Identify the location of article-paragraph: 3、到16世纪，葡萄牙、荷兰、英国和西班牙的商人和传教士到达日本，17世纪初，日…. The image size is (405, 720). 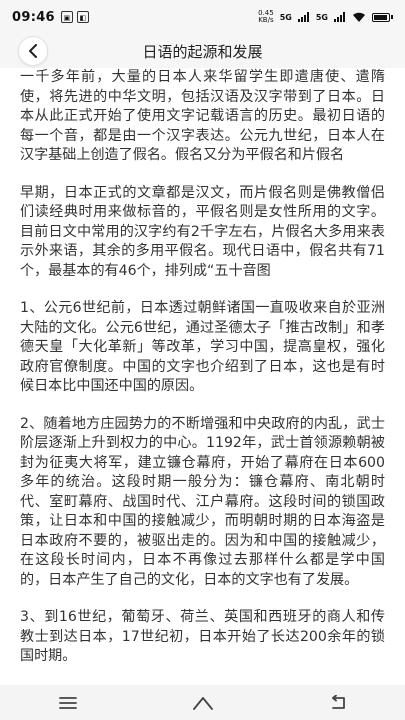
(202, 636).